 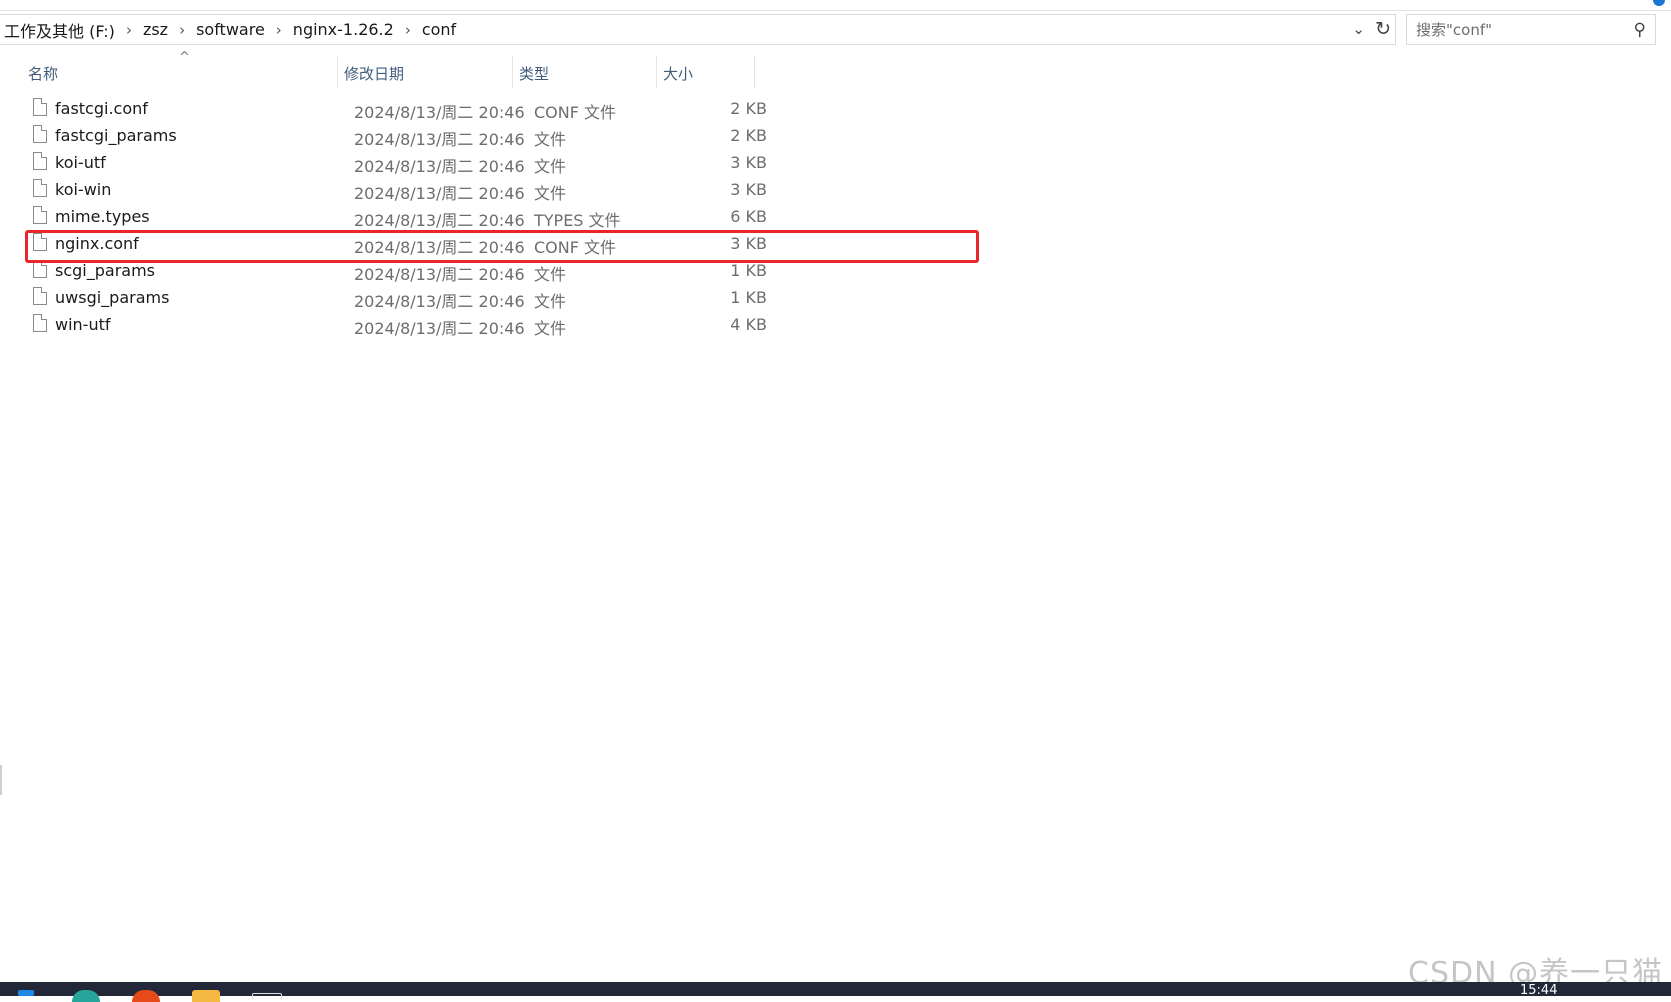 What do you see at coordinates (230, 29) in the screenshot?
I see `breadcrumb-software: software` at bounding box center [230, 29].